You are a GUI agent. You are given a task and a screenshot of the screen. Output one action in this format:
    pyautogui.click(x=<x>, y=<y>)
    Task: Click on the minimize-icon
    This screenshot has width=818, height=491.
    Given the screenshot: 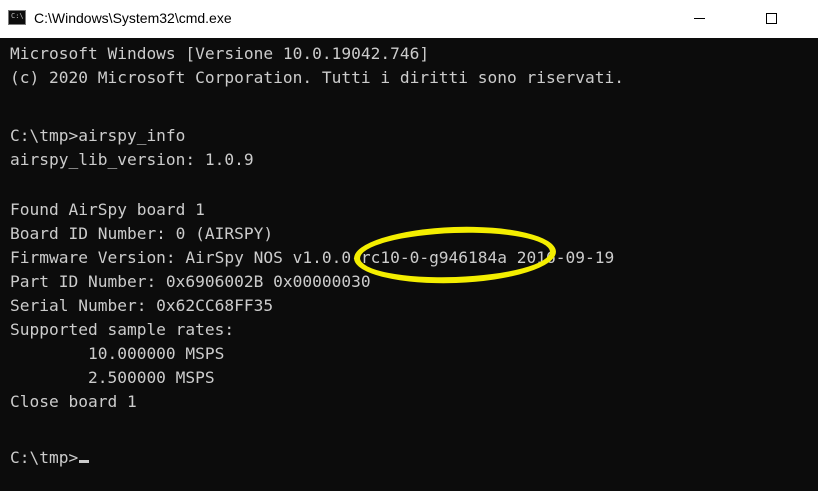 What is the action you would take?
    pyautogui.click(x=699, y=18)
    